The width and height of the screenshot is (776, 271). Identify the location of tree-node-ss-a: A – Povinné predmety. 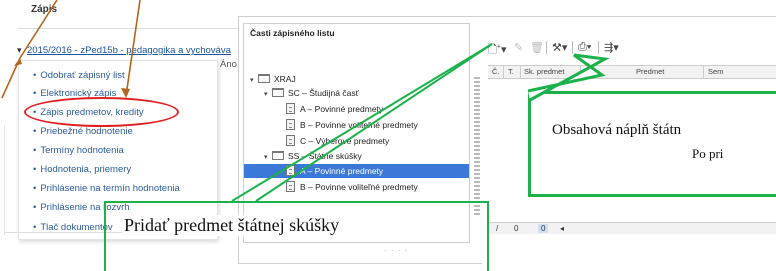
(356, 171).